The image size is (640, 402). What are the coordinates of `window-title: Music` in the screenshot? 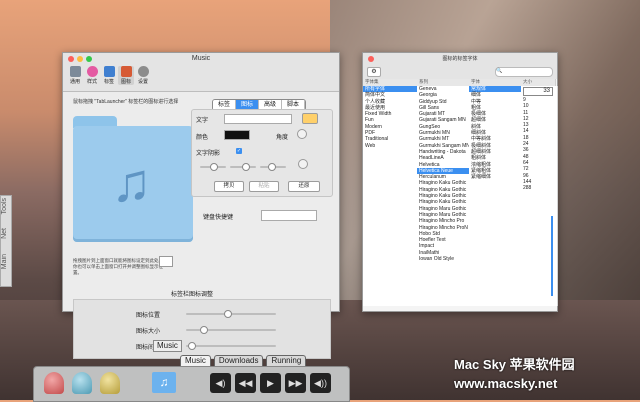 It's located at (201, 58).